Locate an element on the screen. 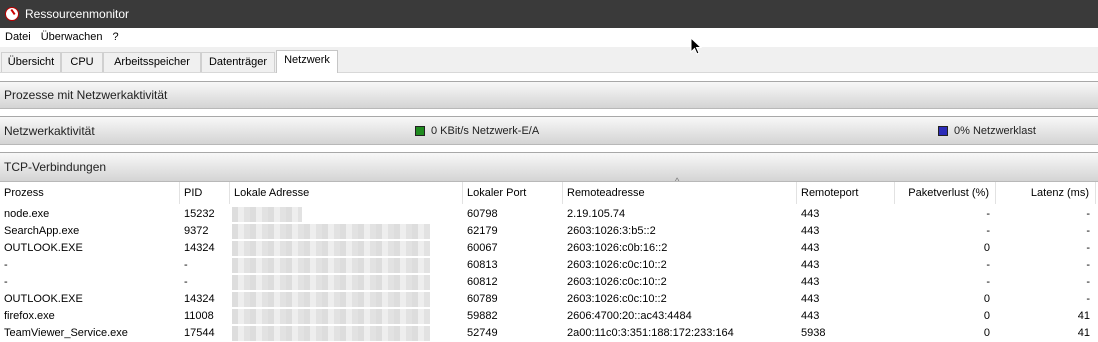 The image size is (1098, 342). cell-process: SearchApp.exe is located at coordinates (42, 231).